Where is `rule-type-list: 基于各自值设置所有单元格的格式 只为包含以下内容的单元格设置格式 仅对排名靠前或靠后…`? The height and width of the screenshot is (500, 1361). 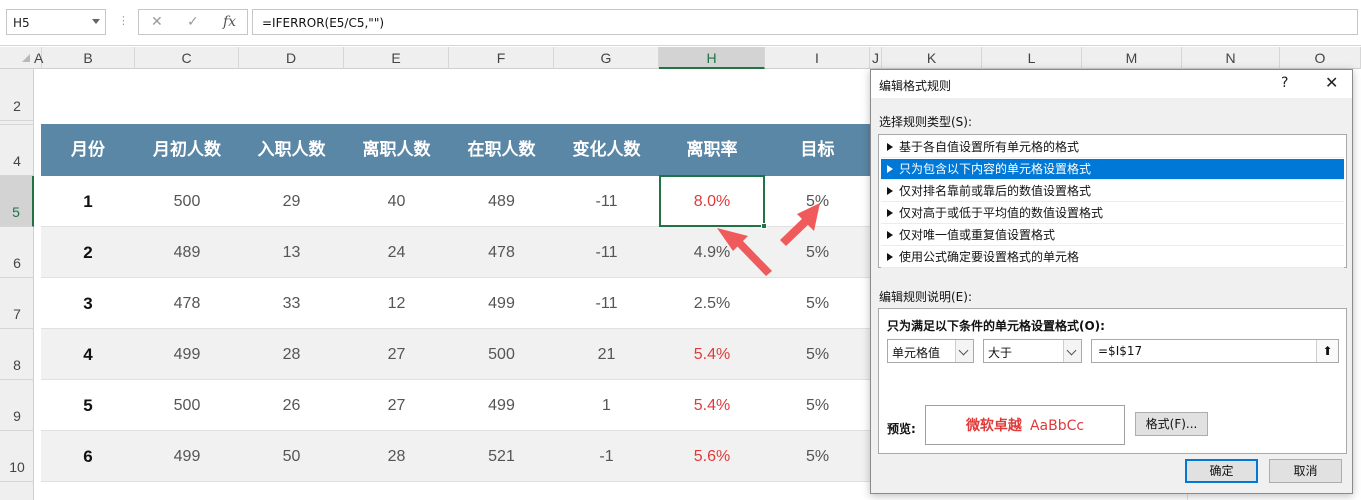
rule-type-list: 基于各自值设置所有单元格的格式 只为包含以下内容的单元格设置格式 仅对排名靠前或靠后… is located at coordinates (1112, 201).